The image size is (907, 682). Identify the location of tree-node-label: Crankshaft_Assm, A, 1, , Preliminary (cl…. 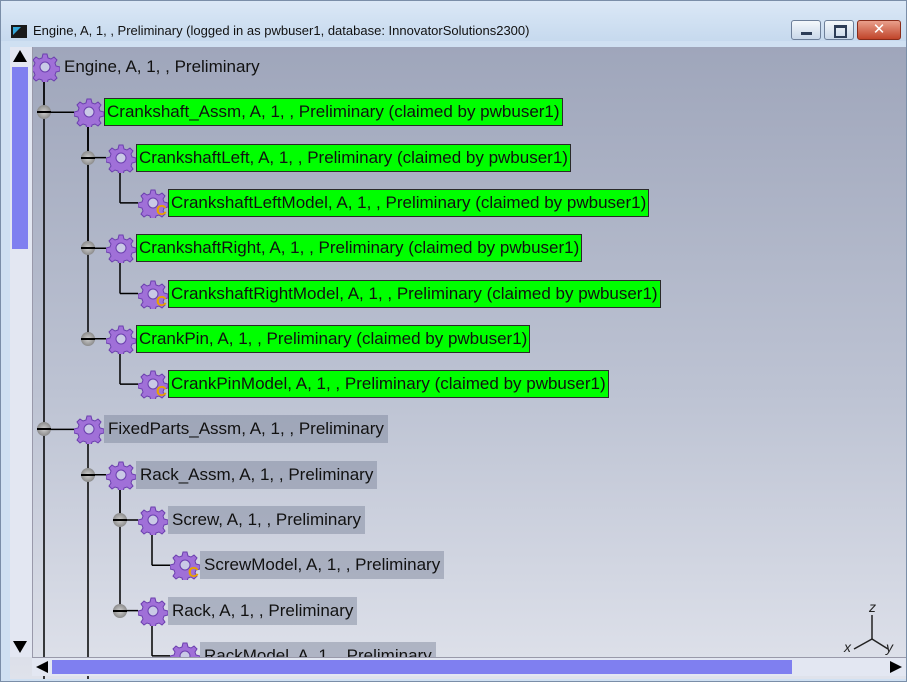
(333, 112).